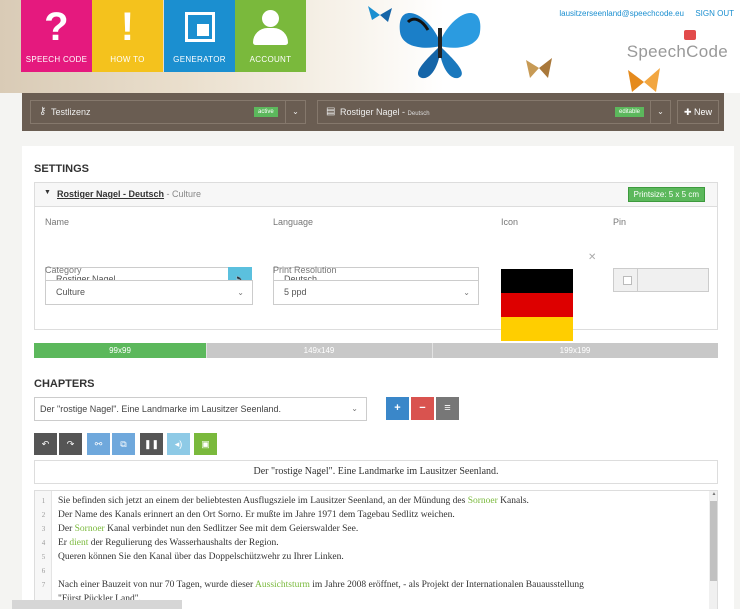 This screenshot has width=740, height=609. What do you see at coordinates (494, 112) in the screenshot?
I see `speechcode-selector: ▤ Rostiger Nagel - Deutsch editable ⌄` at bounding box center [494, 112].